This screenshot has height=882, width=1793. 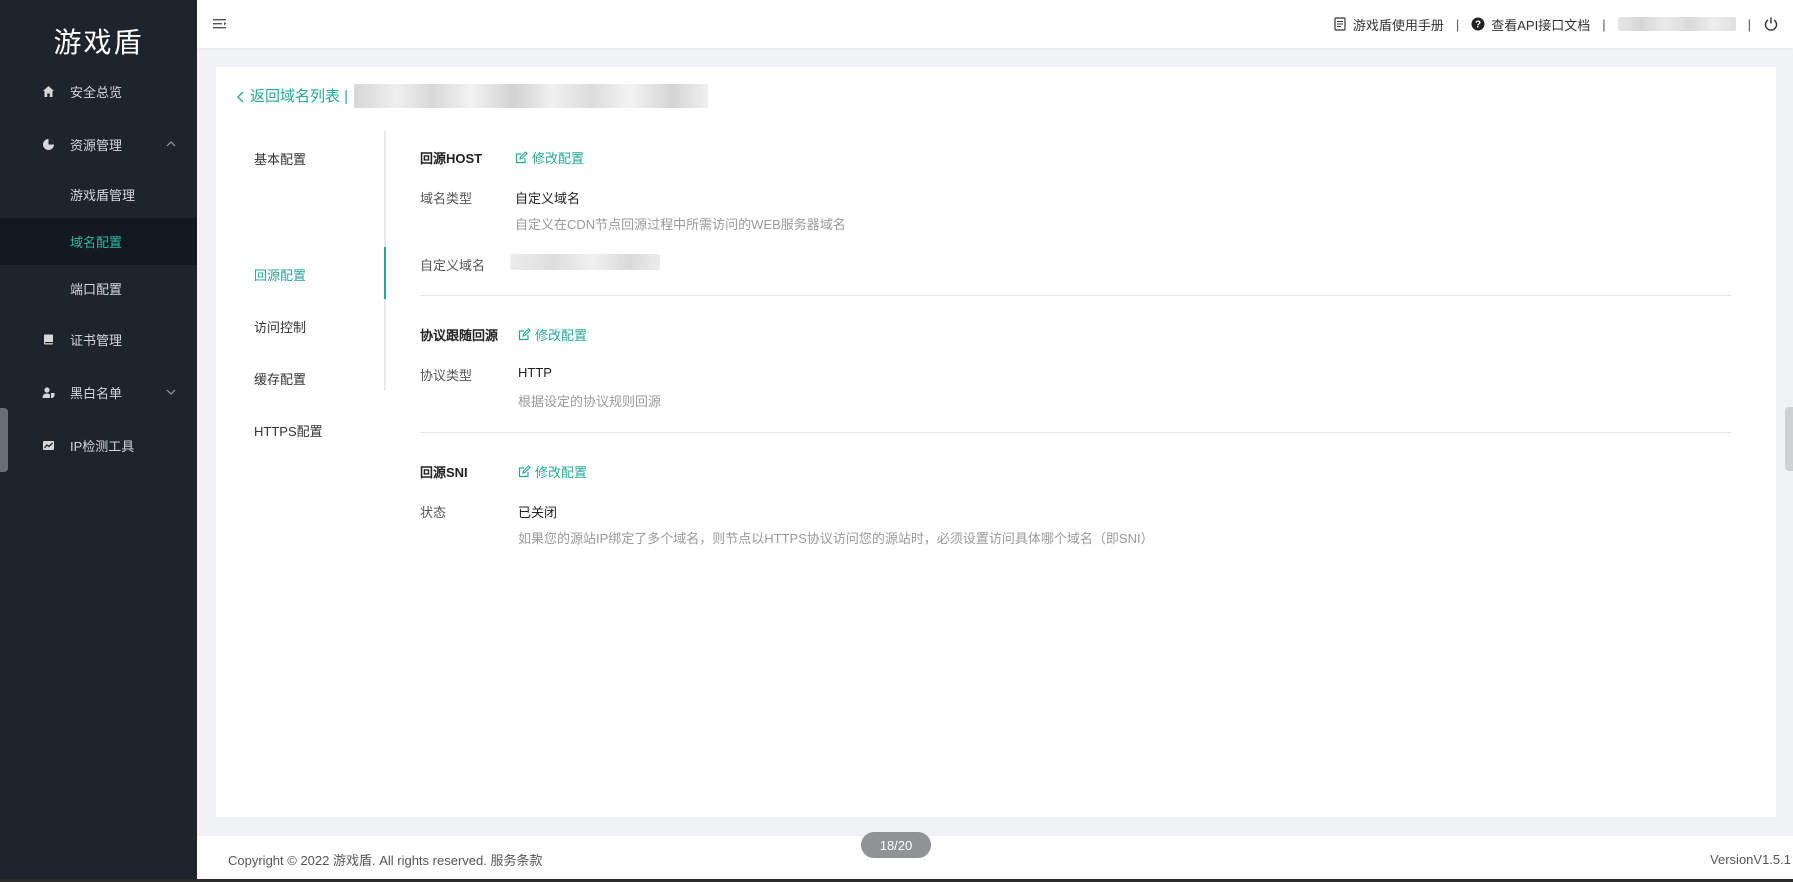 I want to click on sidebar-subitem-label: 端口配置, so click(x=96, y=289).